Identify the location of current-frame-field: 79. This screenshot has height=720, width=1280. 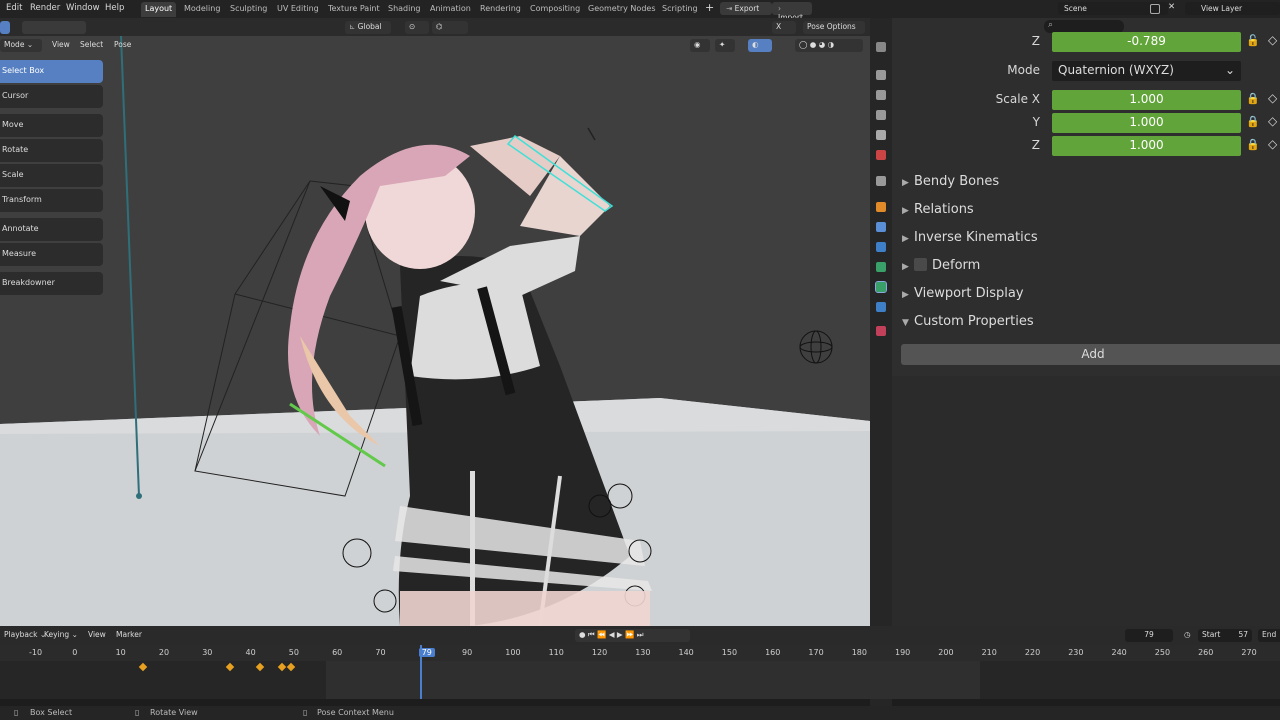
(1149, 635).